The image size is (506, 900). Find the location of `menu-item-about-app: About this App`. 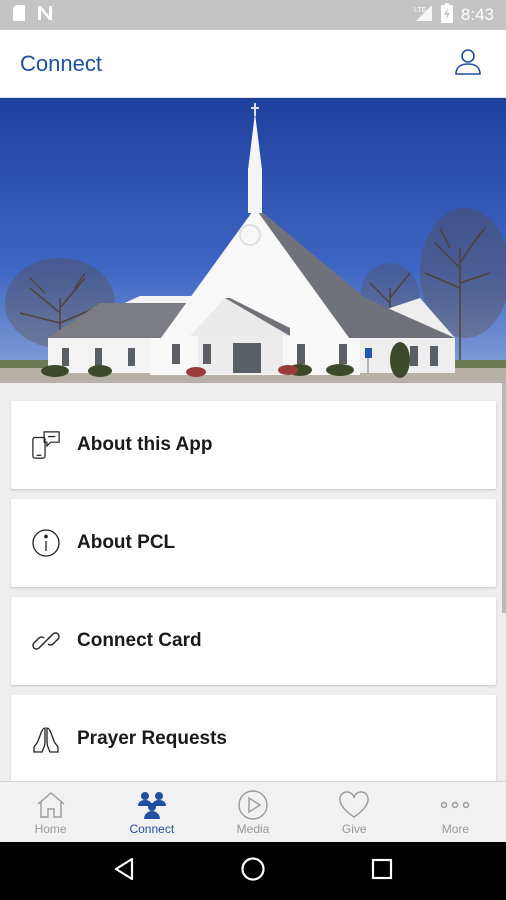

menu-item-about-app: About this App is located at coordinates (253, 445).